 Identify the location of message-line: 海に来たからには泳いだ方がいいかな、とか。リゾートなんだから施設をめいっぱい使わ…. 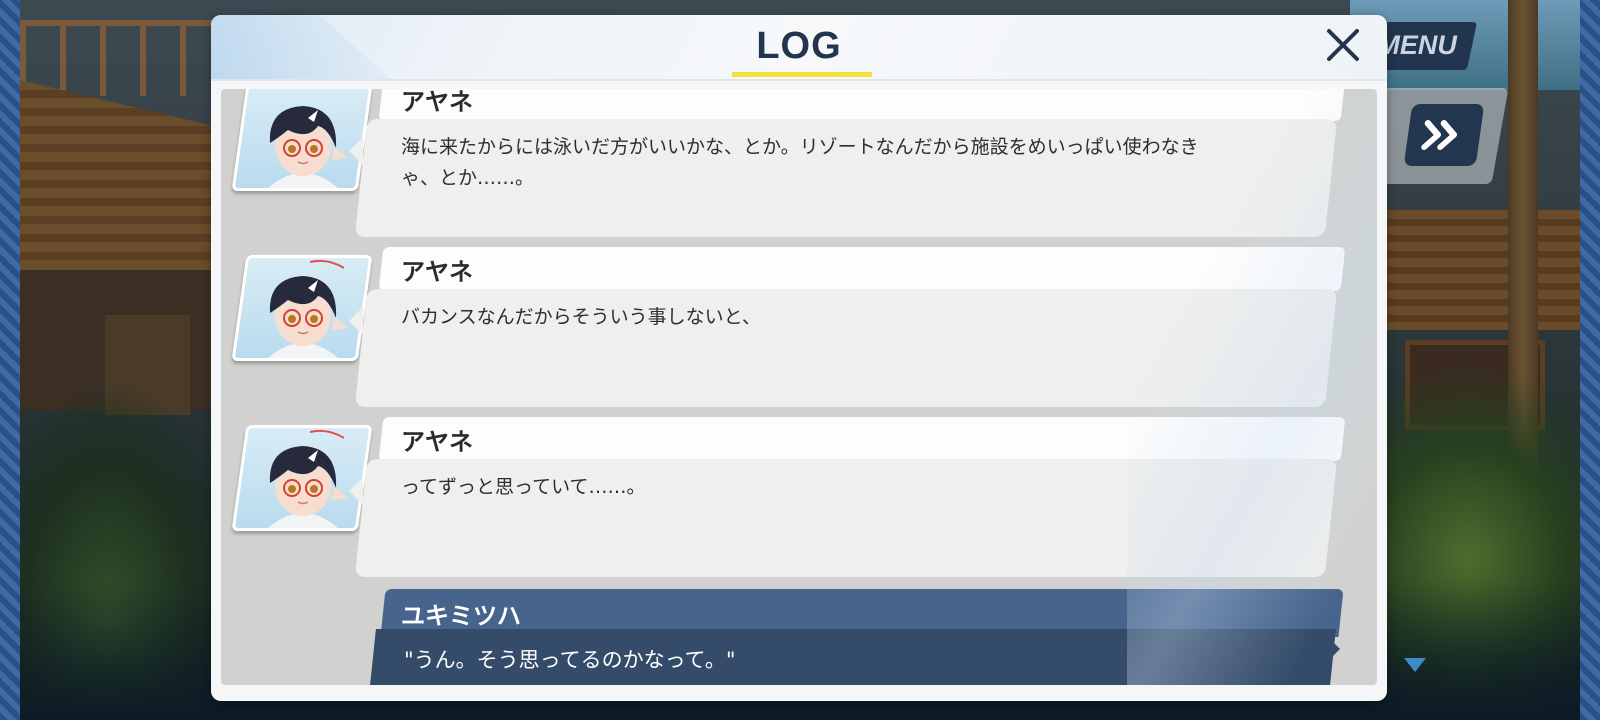
(800, 147).